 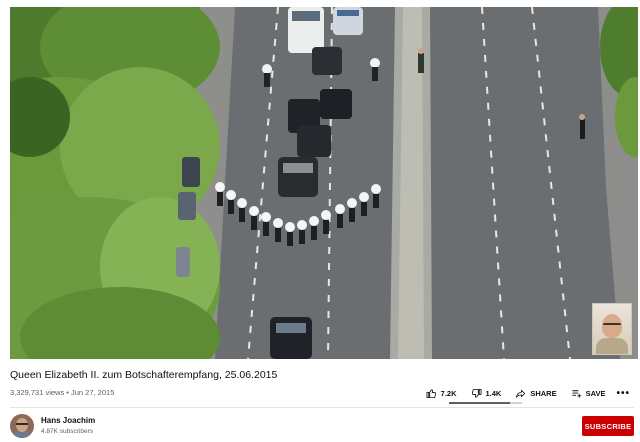 I want to click on share-label: SHARE, so click(x=543, y=393).